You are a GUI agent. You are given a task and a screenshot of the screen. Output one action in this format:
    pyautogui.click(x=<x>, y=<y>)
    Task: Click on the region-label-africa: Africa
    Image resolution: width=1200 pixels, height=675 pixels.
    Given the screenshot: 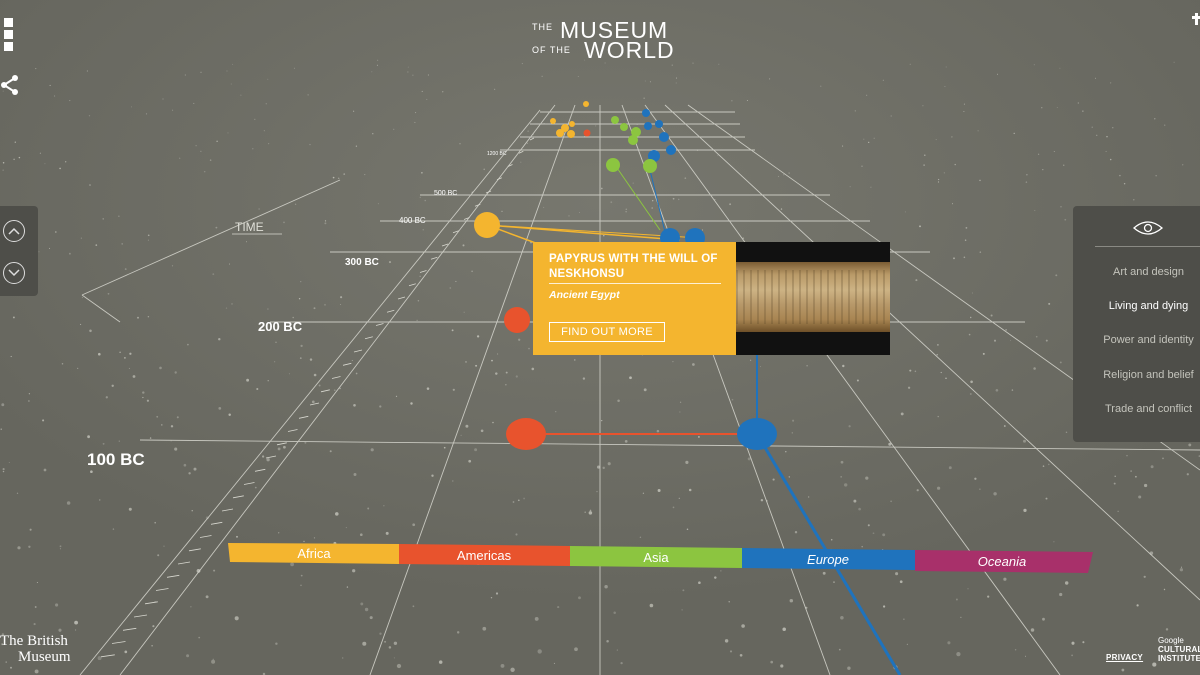 What is the action you would take?
    pyautogui.click(x=314, y=553)
    